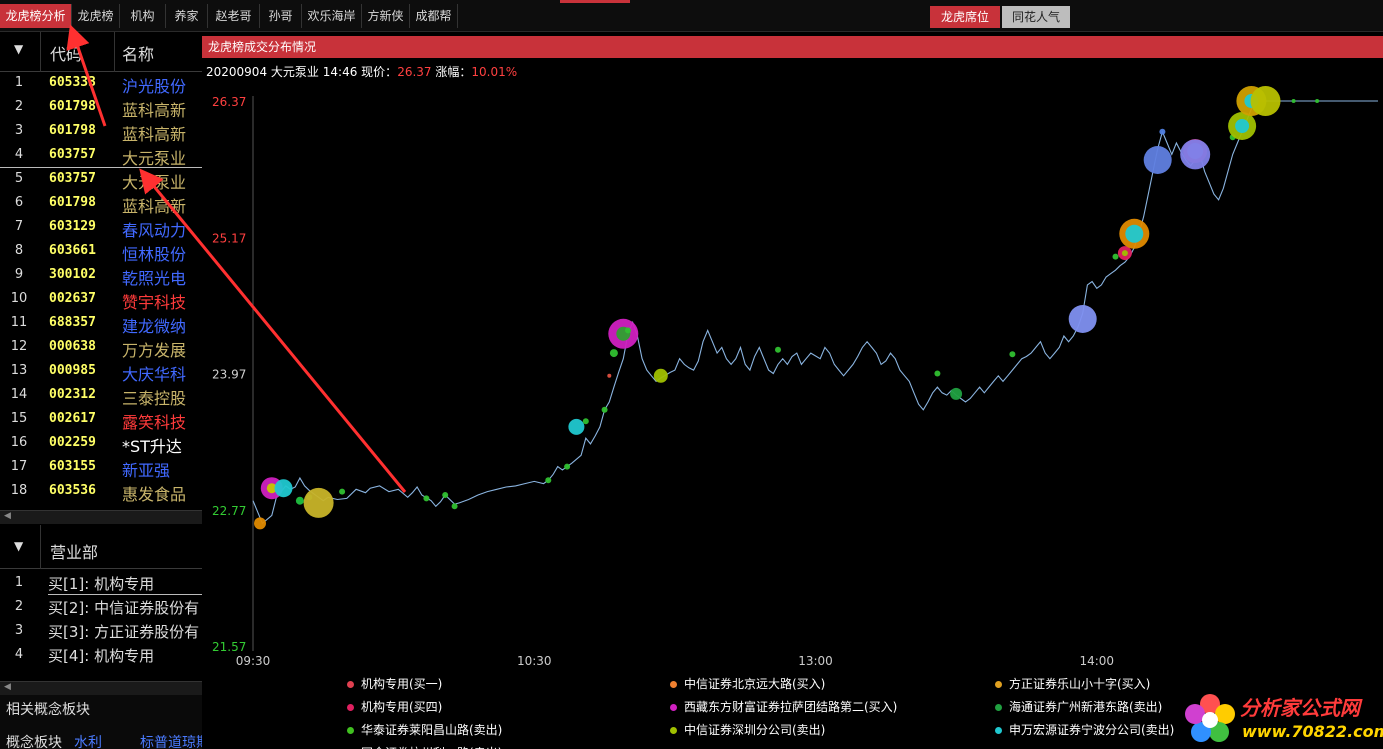 The height and width of the screenshot is (749, 1383). Describe the element at coordinates (19, 274) in the screenshot. I see `row-number: 9` at that location.